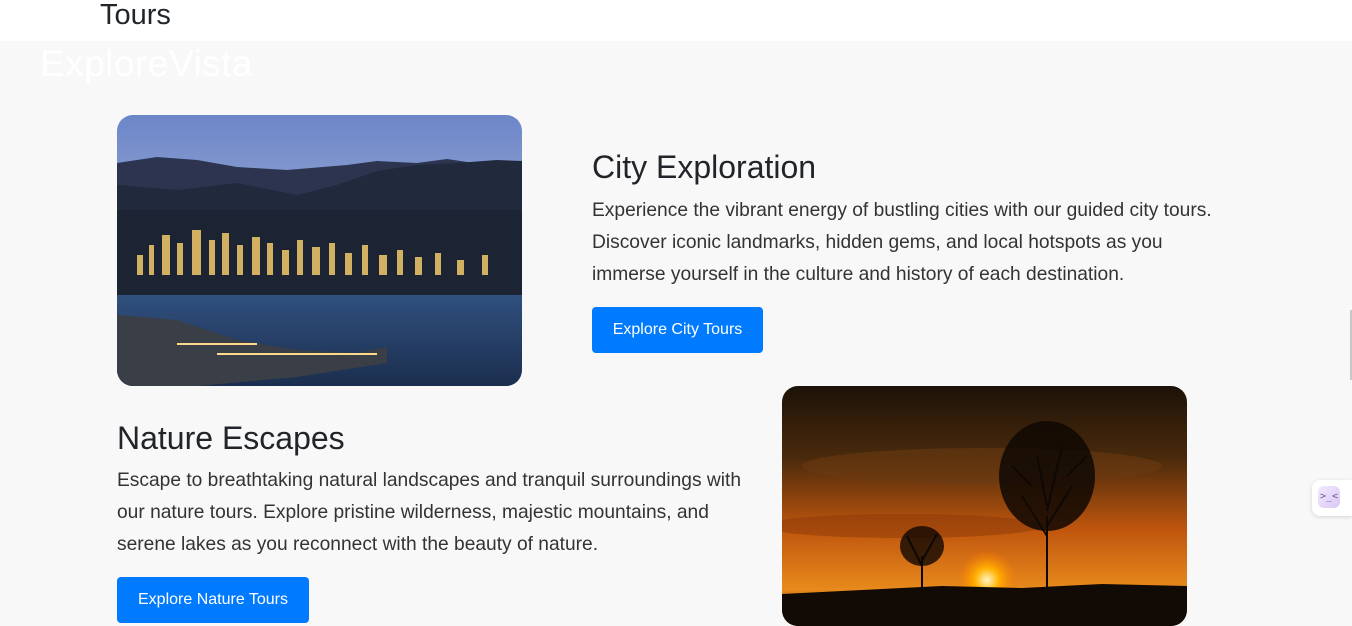  I want to click on brand-logo: ExploreVista, so click(146, 64).